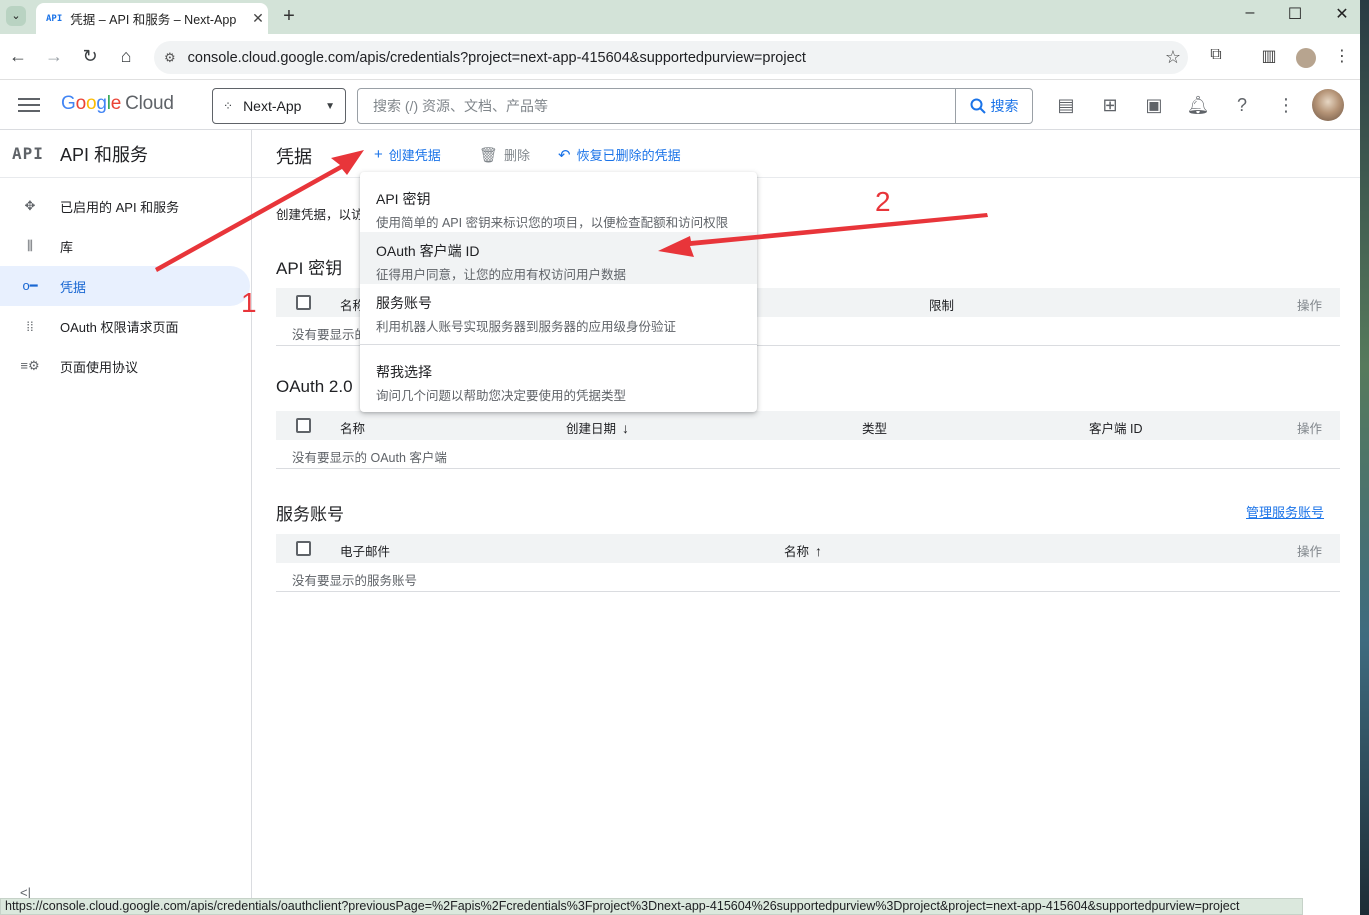 Image resolution: width=1369 pixels, height=915 pixels. I want to click on back-icon: ←, so click(18, 56).